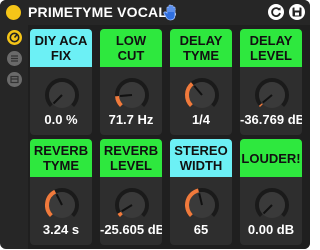 This screenshot has width=320, height=250. Describe the element at coordinates (131, 229) in the screenshot. I see `macro-value: -25.605 dB` at that location.